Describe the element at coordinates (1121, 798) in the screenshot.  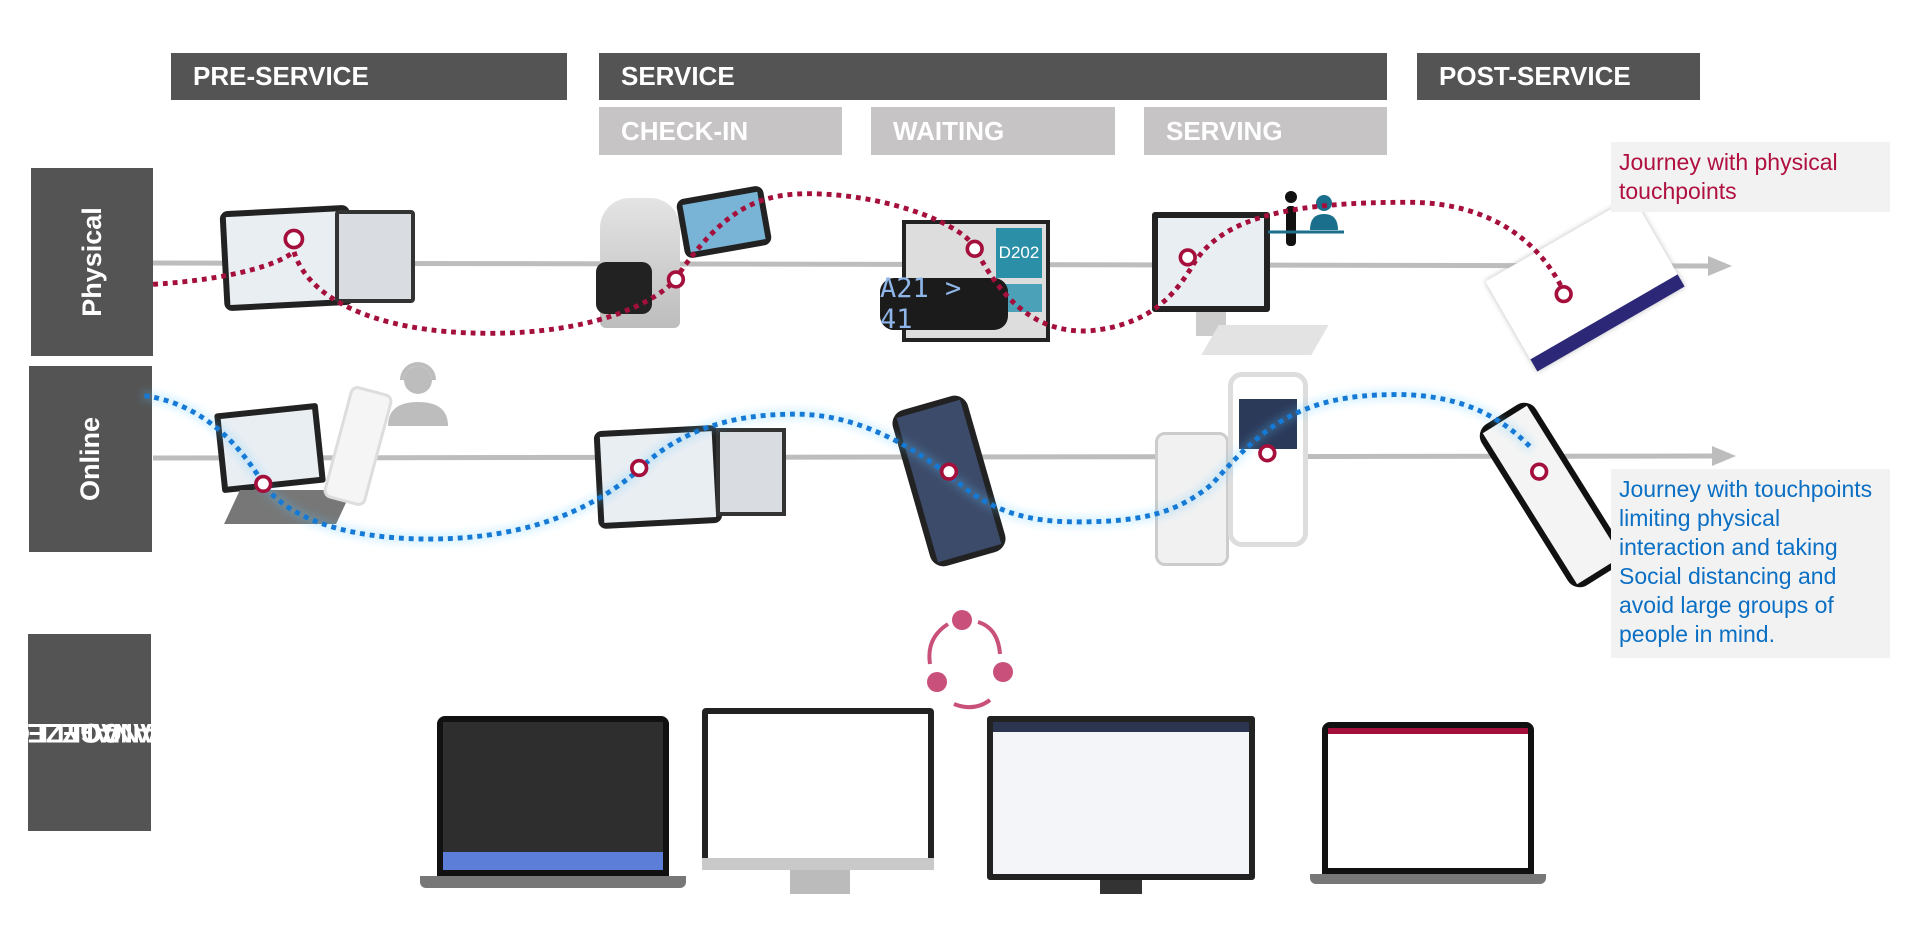
I see `analytics-monitor` at that location.